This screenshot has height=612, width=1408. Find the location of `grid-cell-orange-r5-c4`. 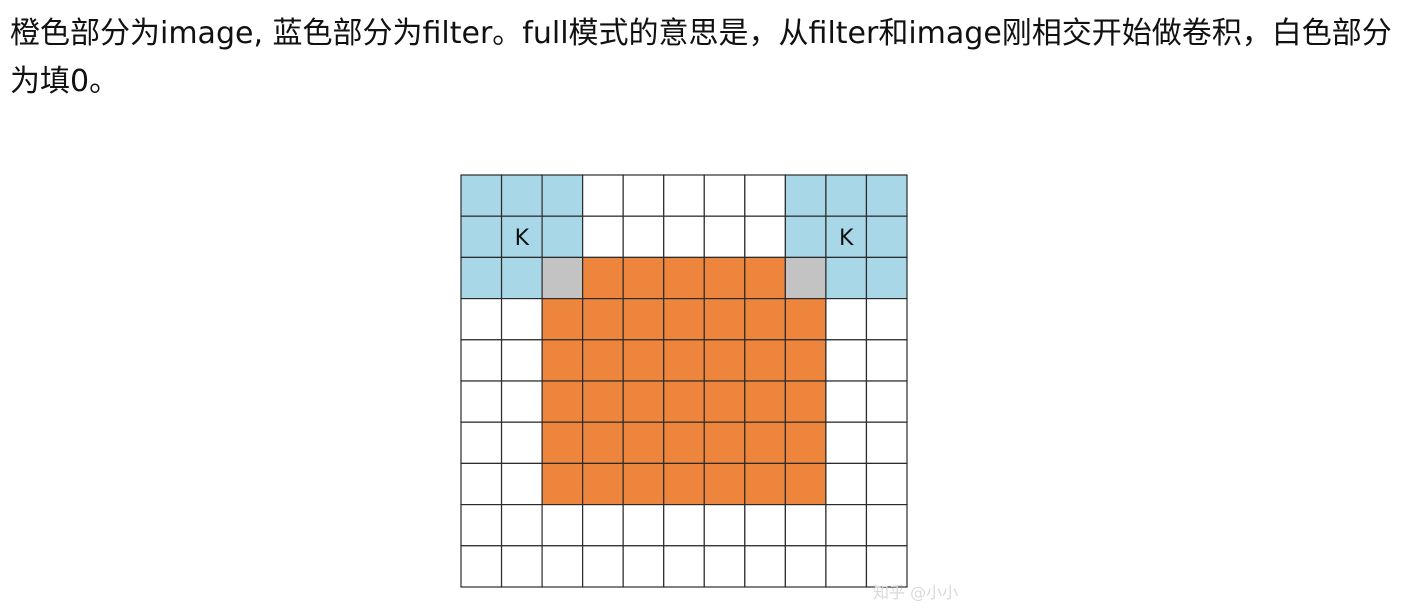

grid-cell-orange-r5-c4 is located at coordinates (643, 401).